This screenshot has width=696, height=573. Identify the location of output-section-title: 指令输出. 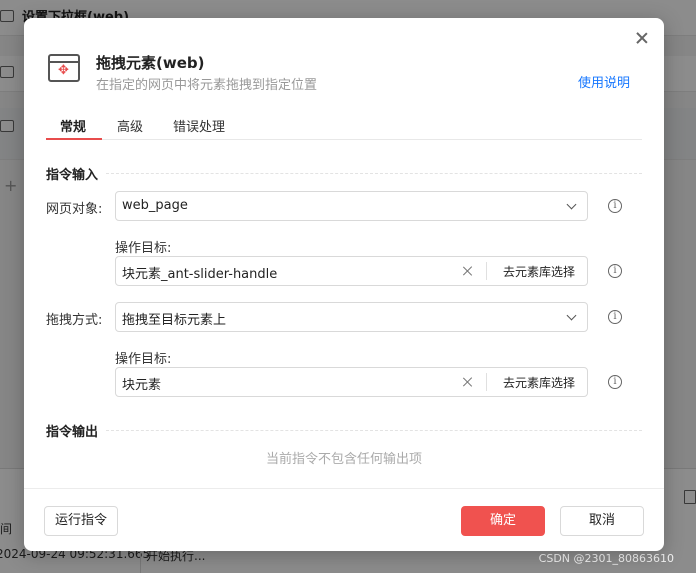
(72, 432).